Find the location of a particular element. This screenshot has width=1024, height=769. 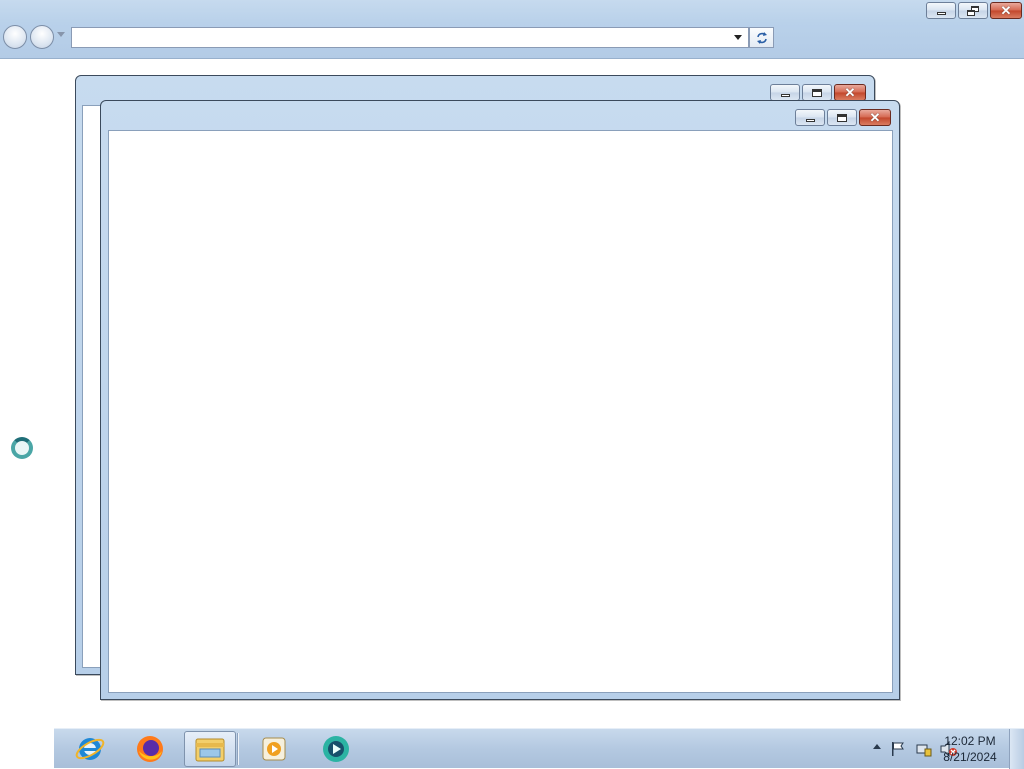

browser-caption-buttons: ✕ is located at coordinates (974, 10).